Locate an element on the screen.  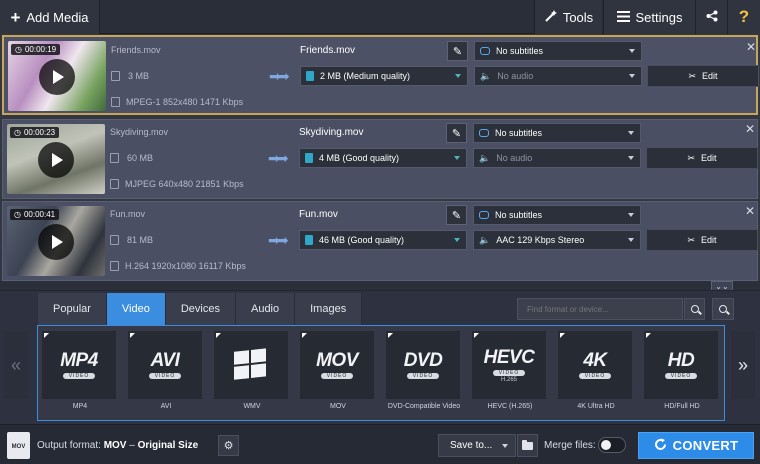
add-media-button: + Add Media is located at coordinates (50, 17).